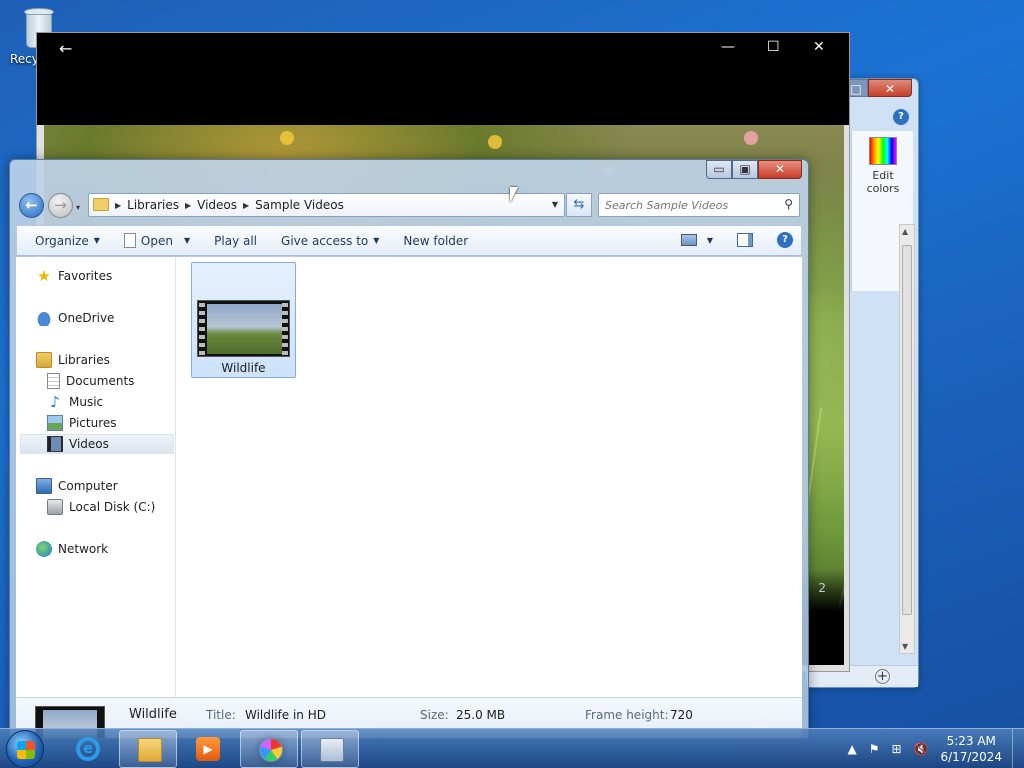  I want to click on file-name: Wildlife, so click(243, 368).